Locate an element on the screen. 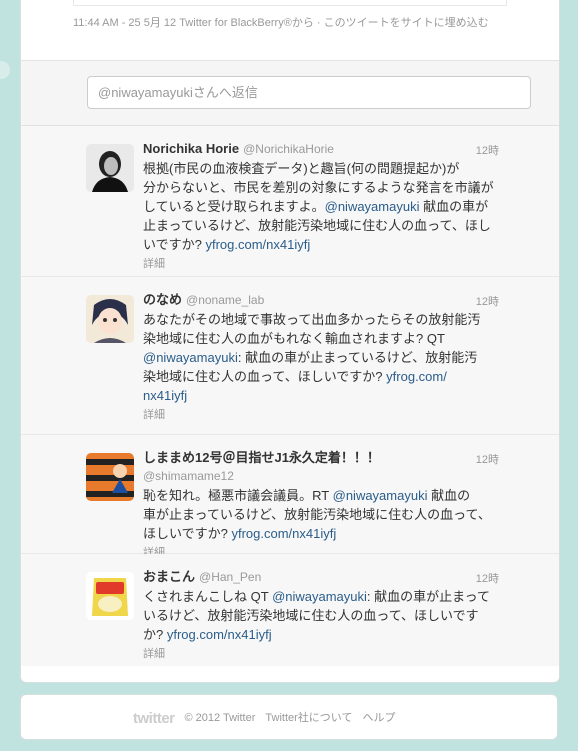 This screenshot has width=578, height=751. twitter-logo-icon: twitter is located at coordinates (154, 718).